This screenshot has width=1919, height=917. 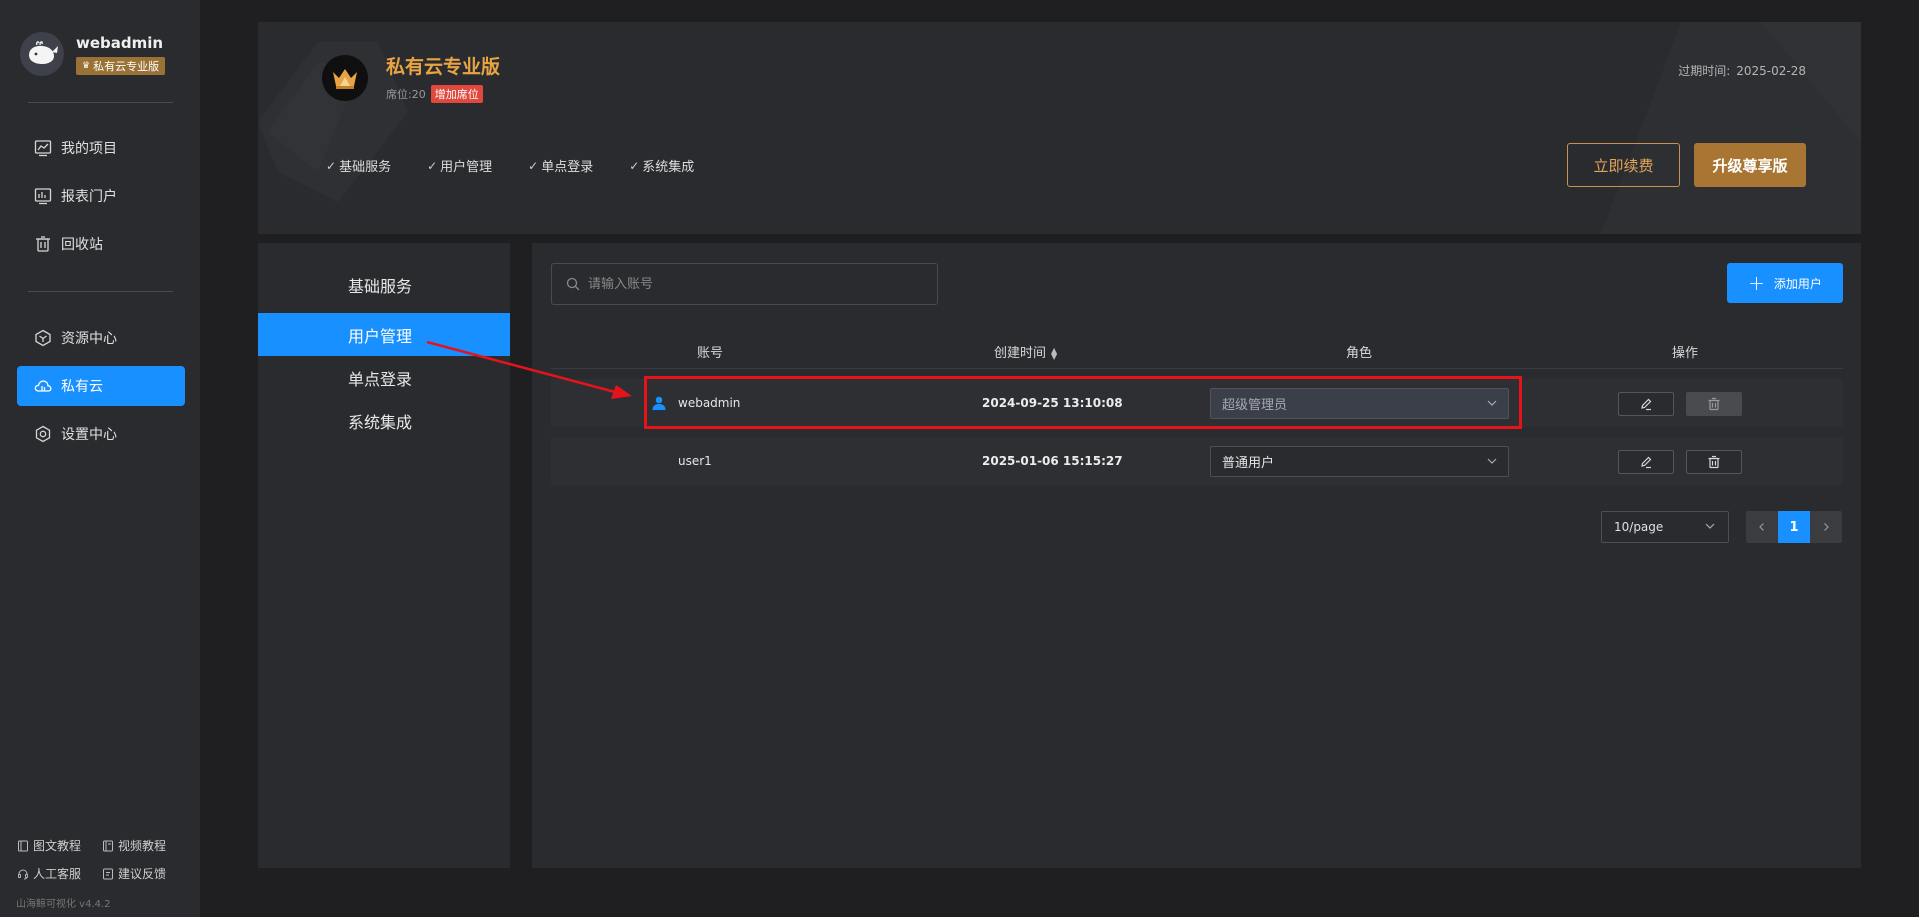 I want to click on dashboard-icon, so click(x=43, y=196).